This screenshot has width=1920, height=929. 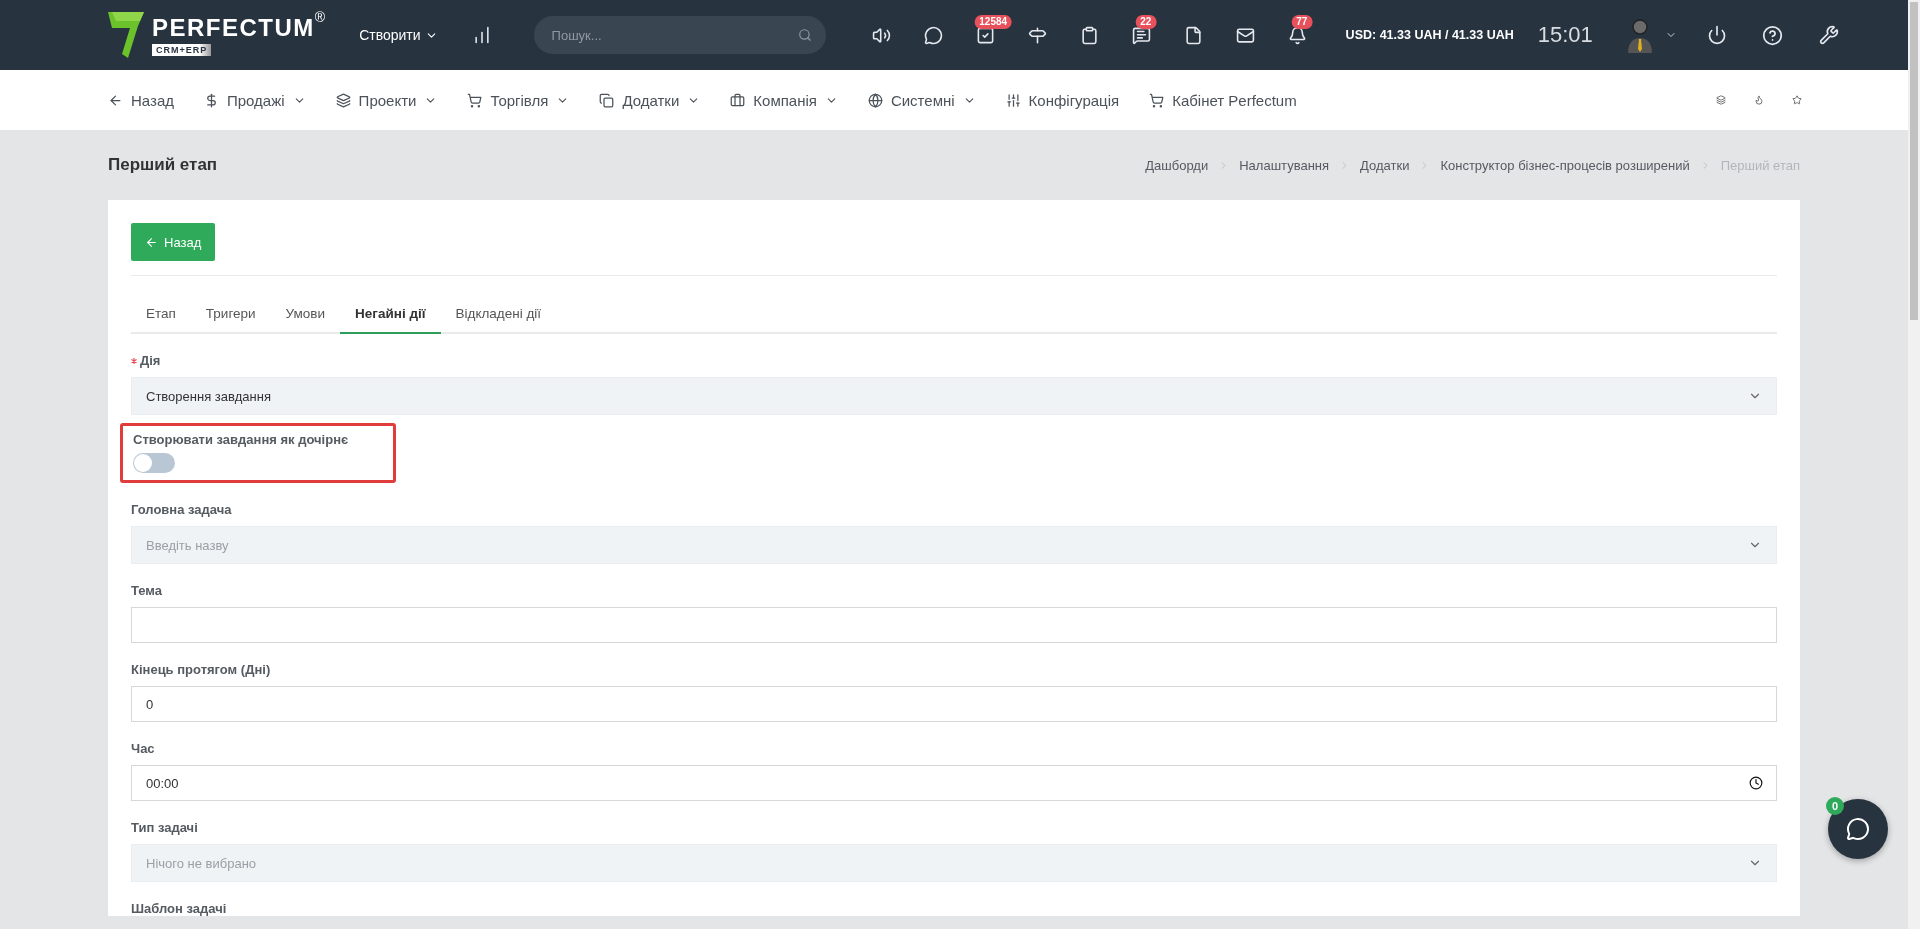 What do you see at coordinates (738, 100) in the screenshot?
I see `briefcase-icon` at bounding box center [738, 100].